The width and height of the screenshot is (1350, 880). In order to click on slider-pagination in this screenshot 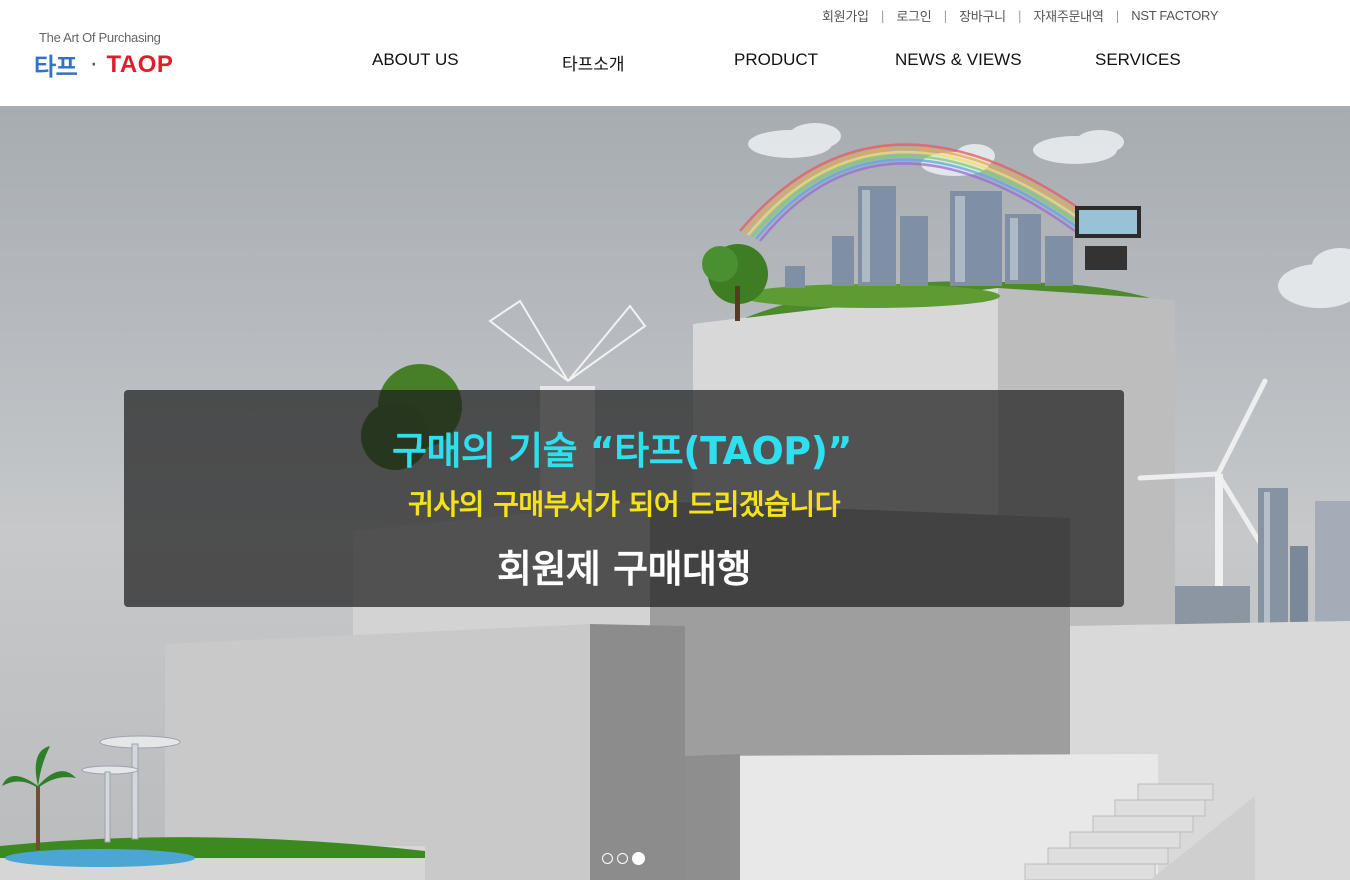, I will do `click(623, 858)`.